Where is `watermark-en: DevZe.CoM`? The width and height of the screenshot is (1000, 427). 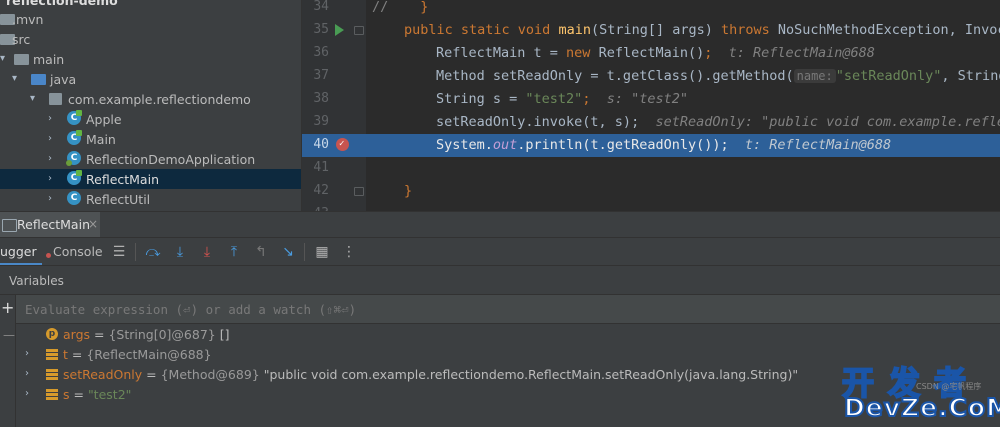
watermark-en: DevZe.CoM is located at coordinates (921, 407).